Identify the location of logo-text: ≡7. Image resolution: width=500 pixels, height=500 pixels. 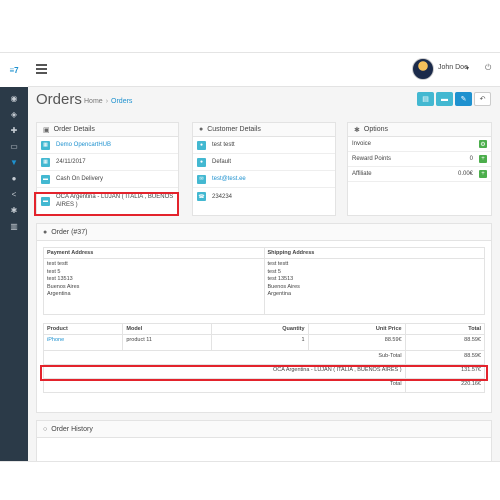
(14, 70).